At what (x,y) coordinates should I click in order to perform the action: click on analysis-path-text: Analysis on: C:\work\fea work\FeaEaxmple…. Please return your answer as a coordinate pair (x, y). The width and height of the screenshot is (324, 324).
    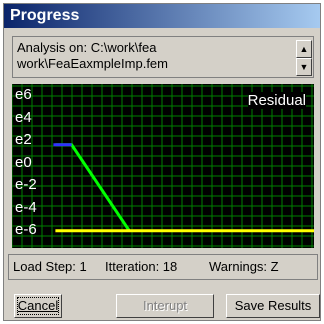
    Looking at the image, I should click on (92, 56).